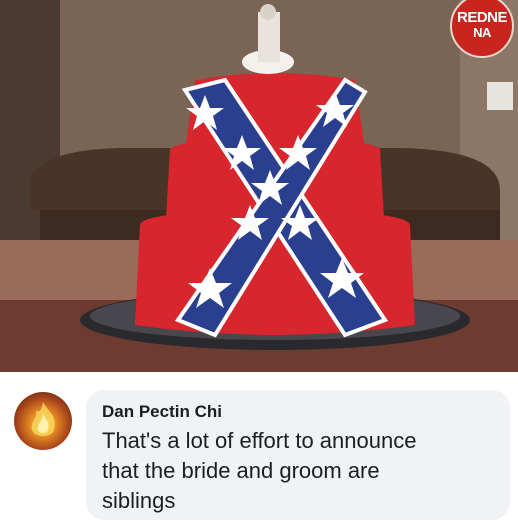  I want to click on comment-text-line: siblings, so click(139, 500).